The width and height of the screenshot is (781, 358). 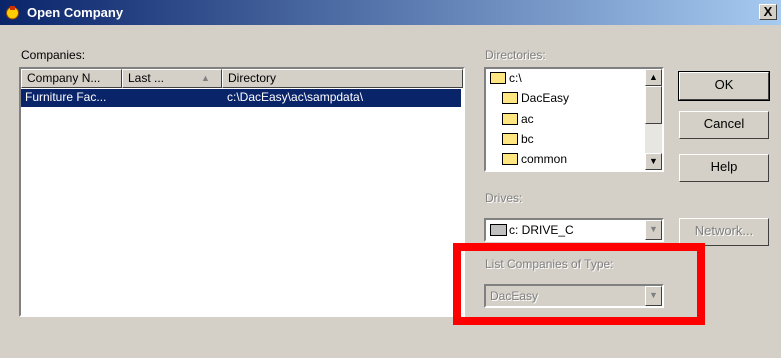 I want to click on drives-label: Drives:, so click(x=504, y=198).